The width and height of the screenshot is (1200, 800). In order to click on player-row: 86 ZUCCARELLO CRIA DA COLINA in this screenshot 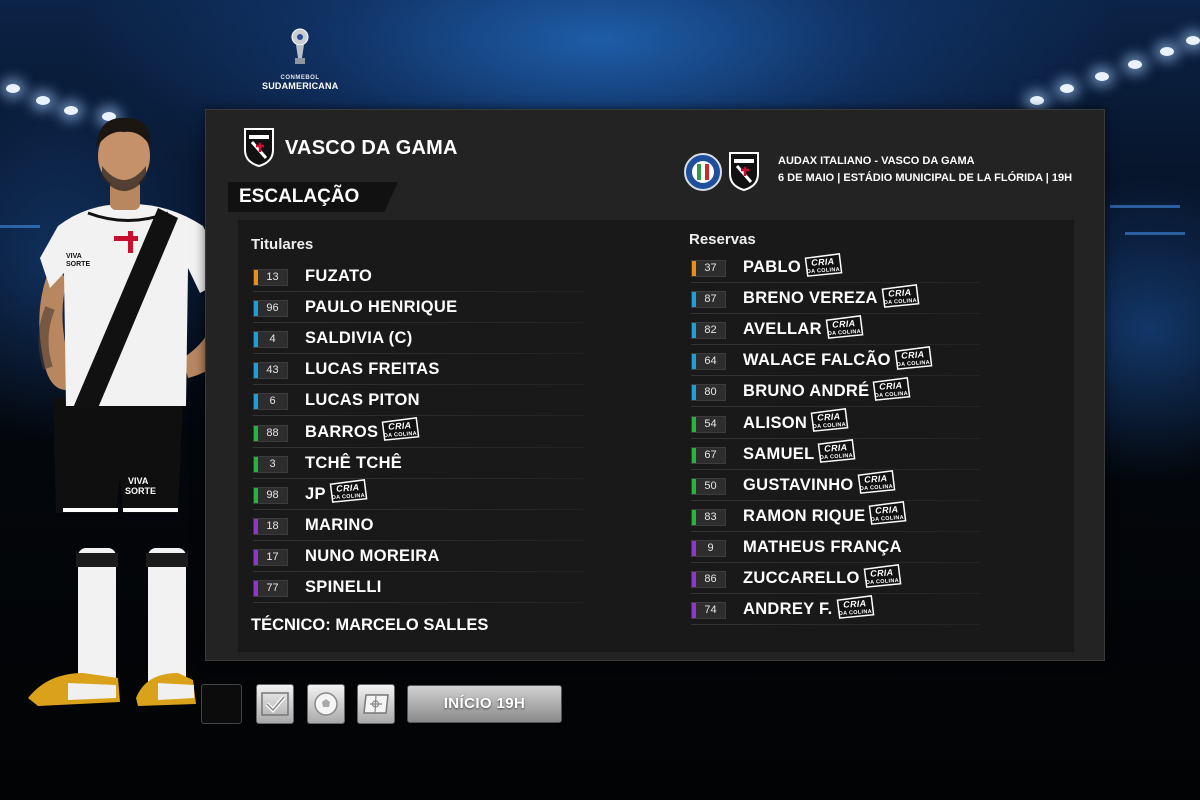, I will do `click(836, 578)`.